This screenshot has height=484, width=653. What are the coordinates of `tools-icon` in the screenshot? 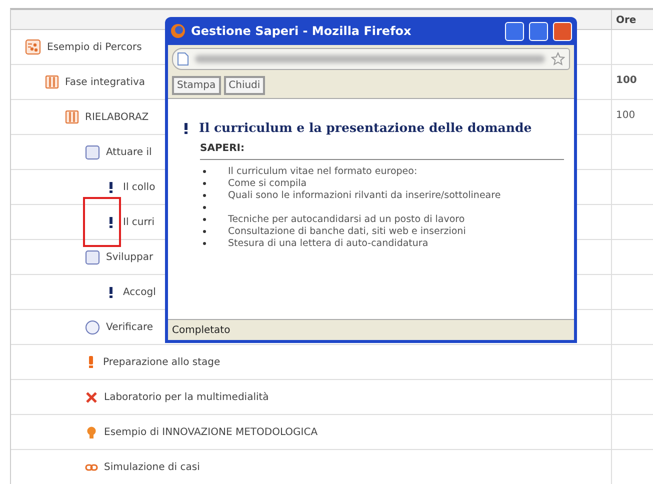 It's located at (91, 397).